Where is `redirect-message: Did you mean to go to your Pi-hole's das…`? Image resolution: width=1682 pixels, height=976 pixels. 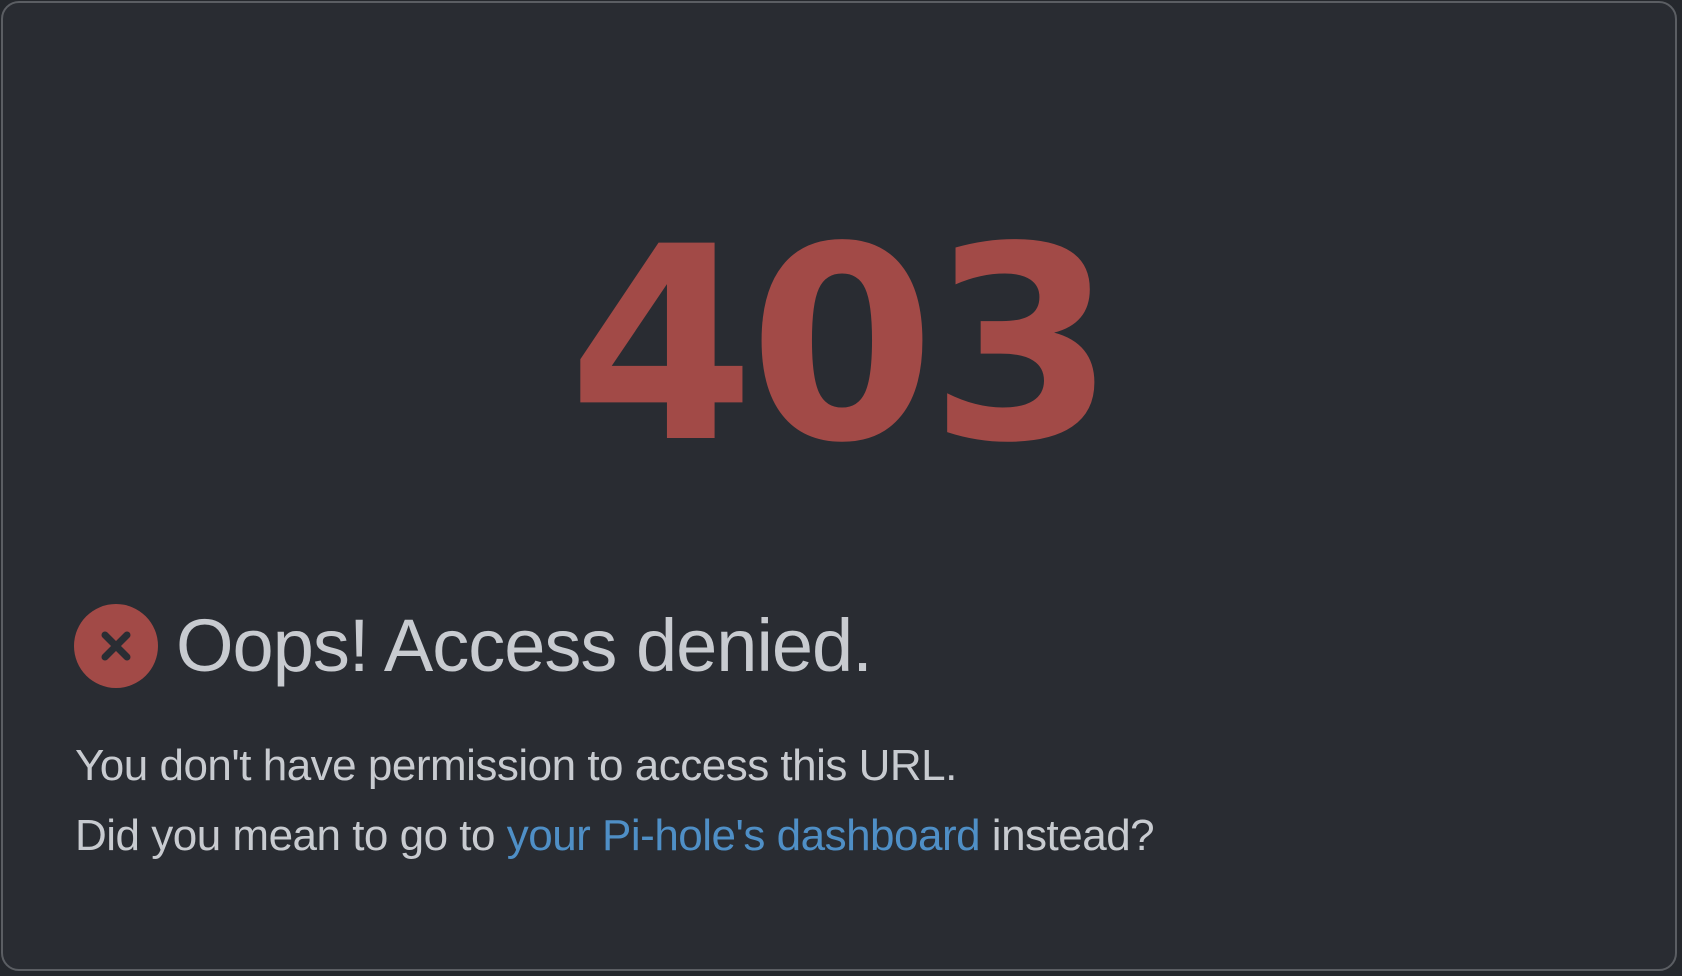
redirect-message: Did you mean to go to your Pi-hole's das… is located at coordinates (615, 836).